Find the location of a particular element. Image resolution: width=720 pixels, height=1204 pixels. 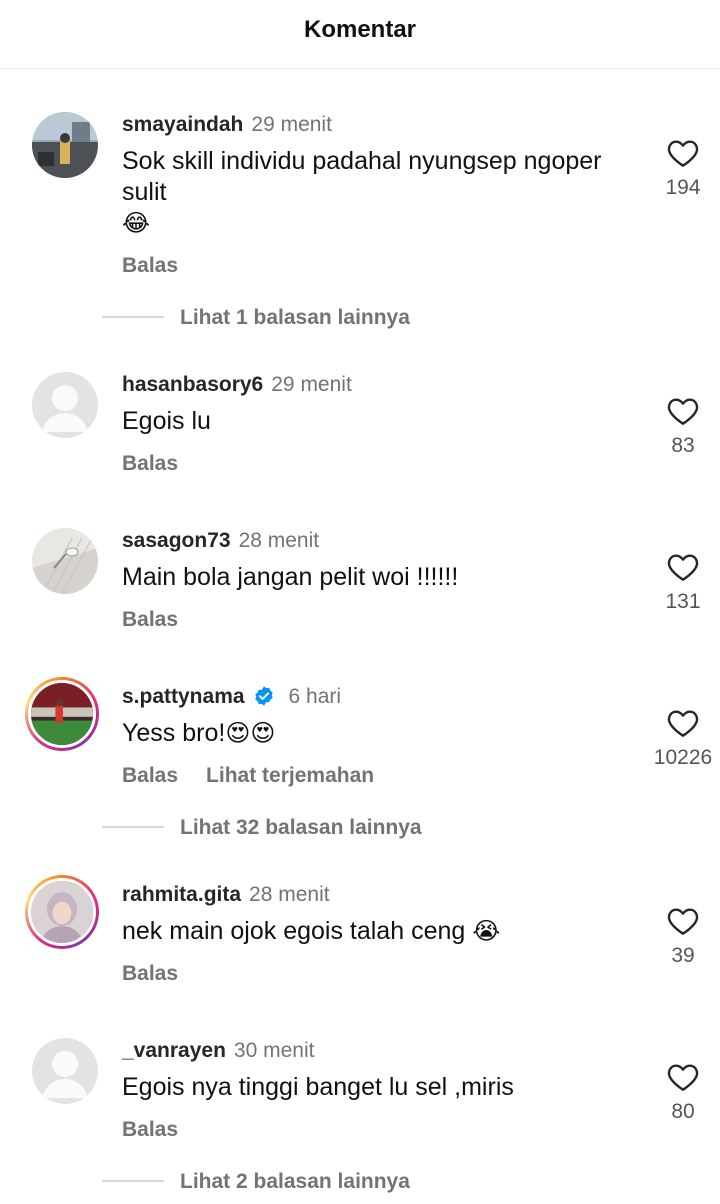

comment-meta: s.pattynama 6 hari is located at coordinates (231, 697).